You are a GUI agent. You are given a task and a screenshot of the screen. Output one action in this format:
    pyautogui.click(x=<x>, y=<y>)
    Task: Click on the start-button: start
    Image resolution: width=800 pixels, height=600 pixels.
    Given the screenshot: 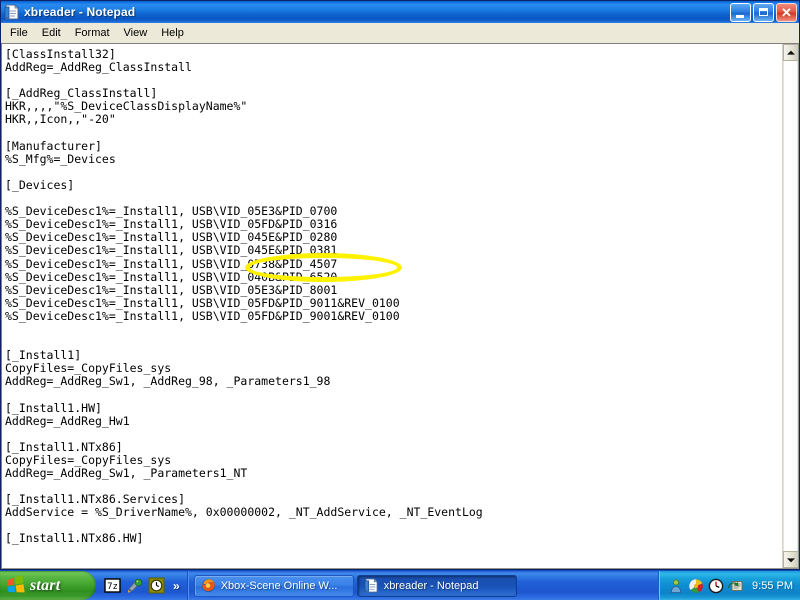 What is the action you would take?
    pyautogui.click(x=48, y=585)
    